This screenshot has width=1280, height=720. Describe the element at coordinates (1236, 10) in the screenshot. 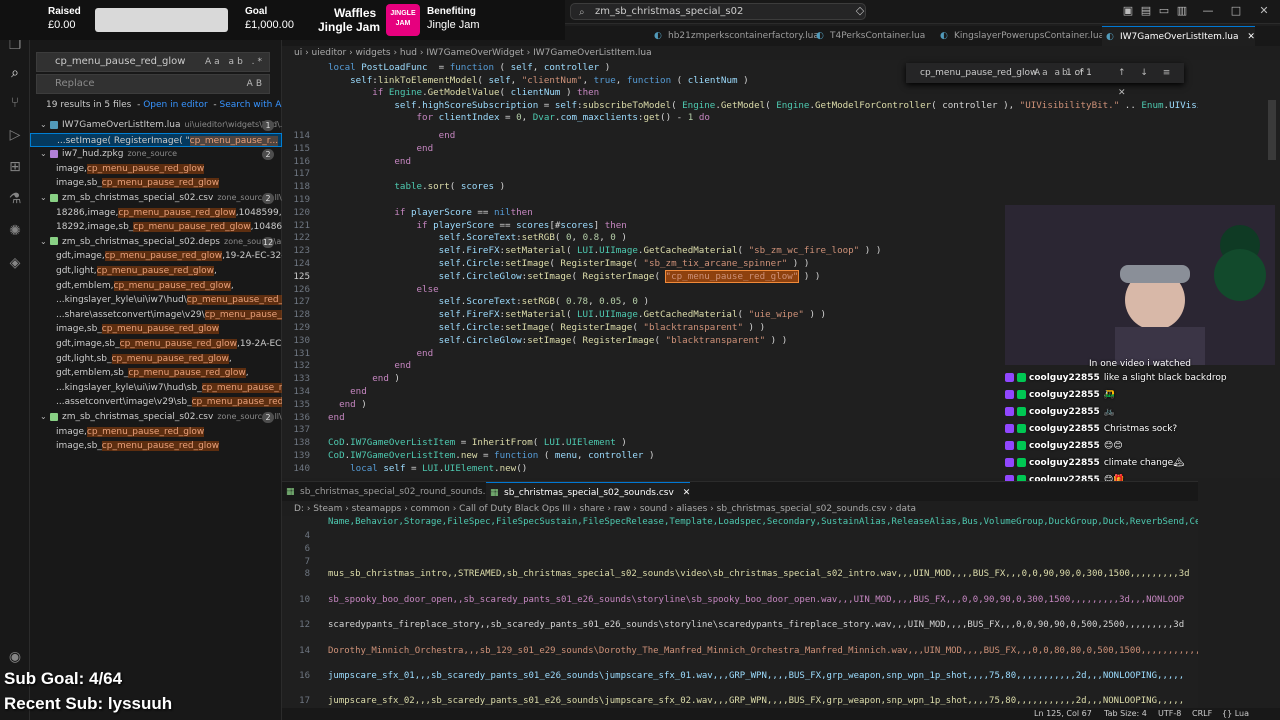

I see `maximize-icon: □` at that location.